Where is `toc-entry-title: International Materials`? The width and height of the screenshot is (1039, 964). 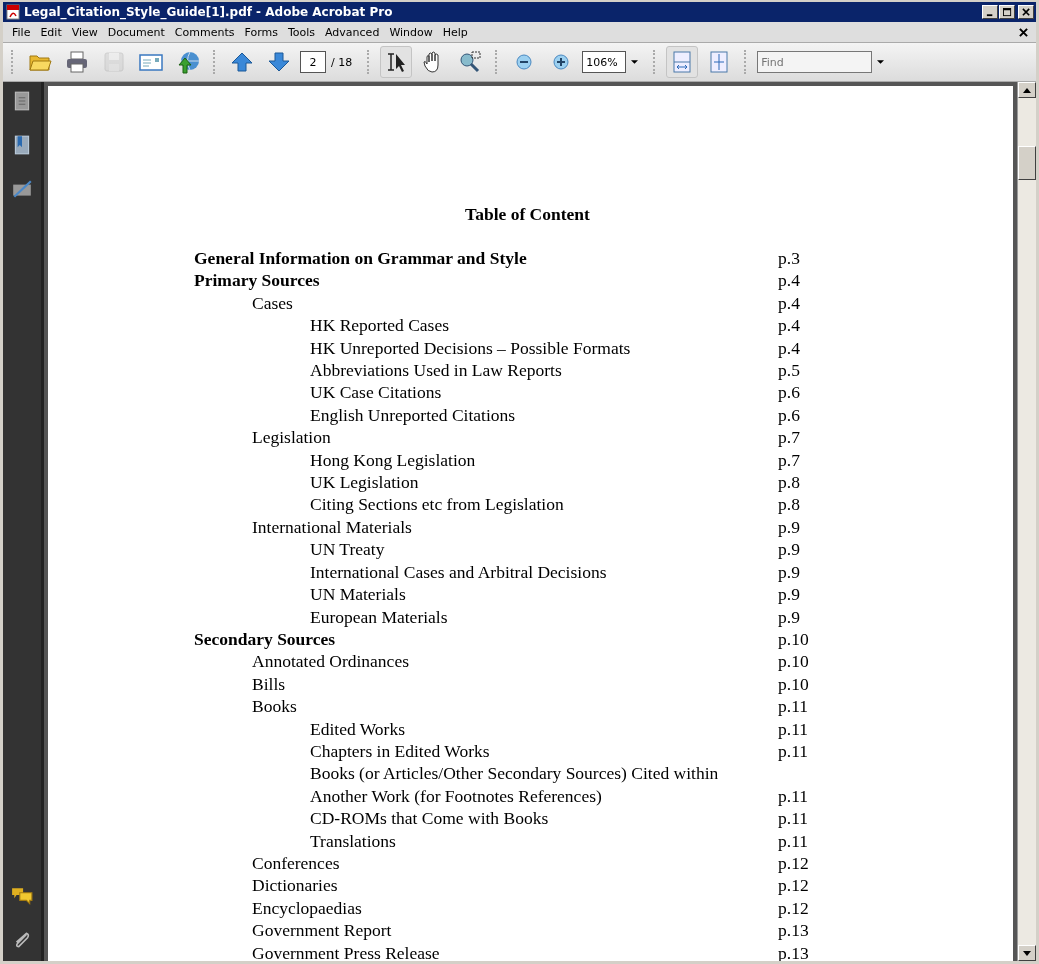 toc-entry-title: International Materials is located at coordinates (332, 527).